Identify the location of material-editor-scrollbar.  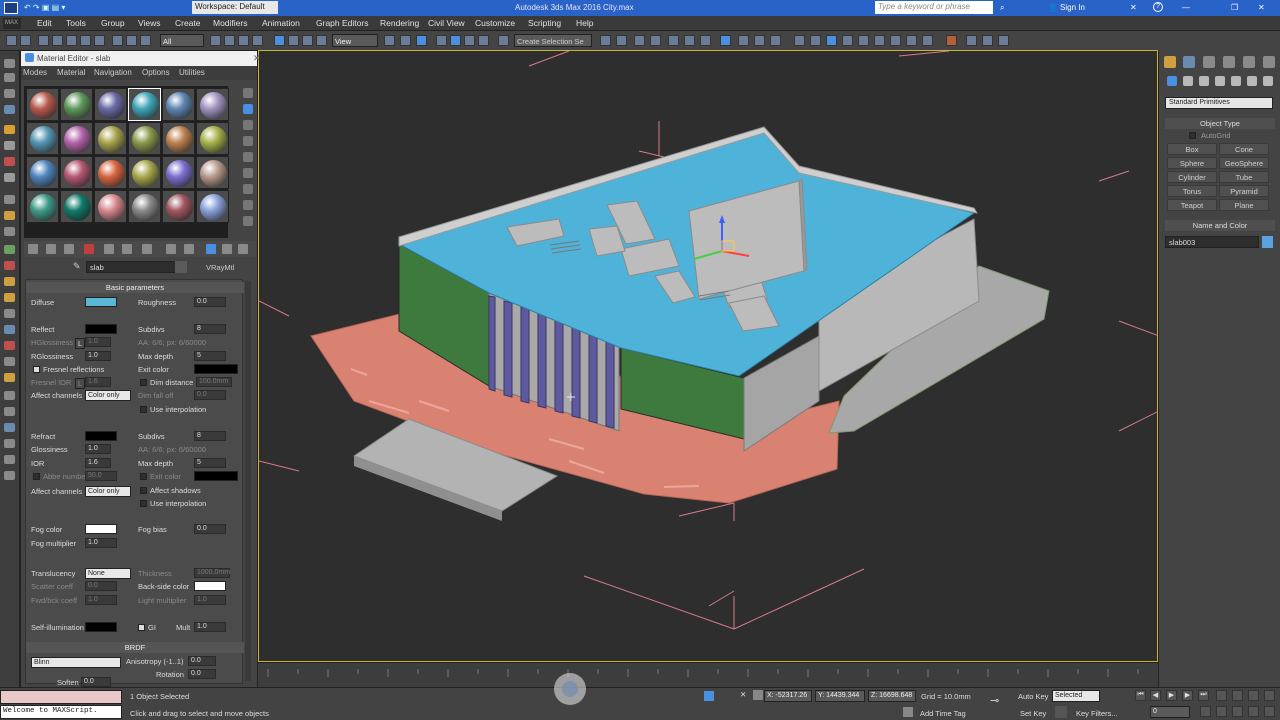
(248, 481).